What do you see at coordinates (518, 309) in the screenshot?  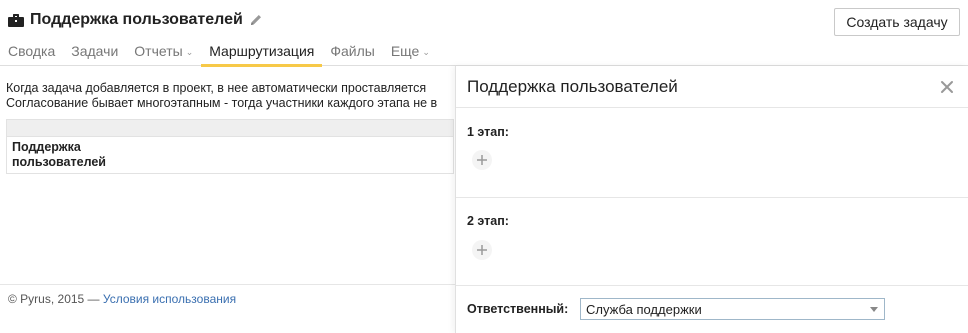 I see `responsible-label: Ответственный:` at bounding box center [518, 309].